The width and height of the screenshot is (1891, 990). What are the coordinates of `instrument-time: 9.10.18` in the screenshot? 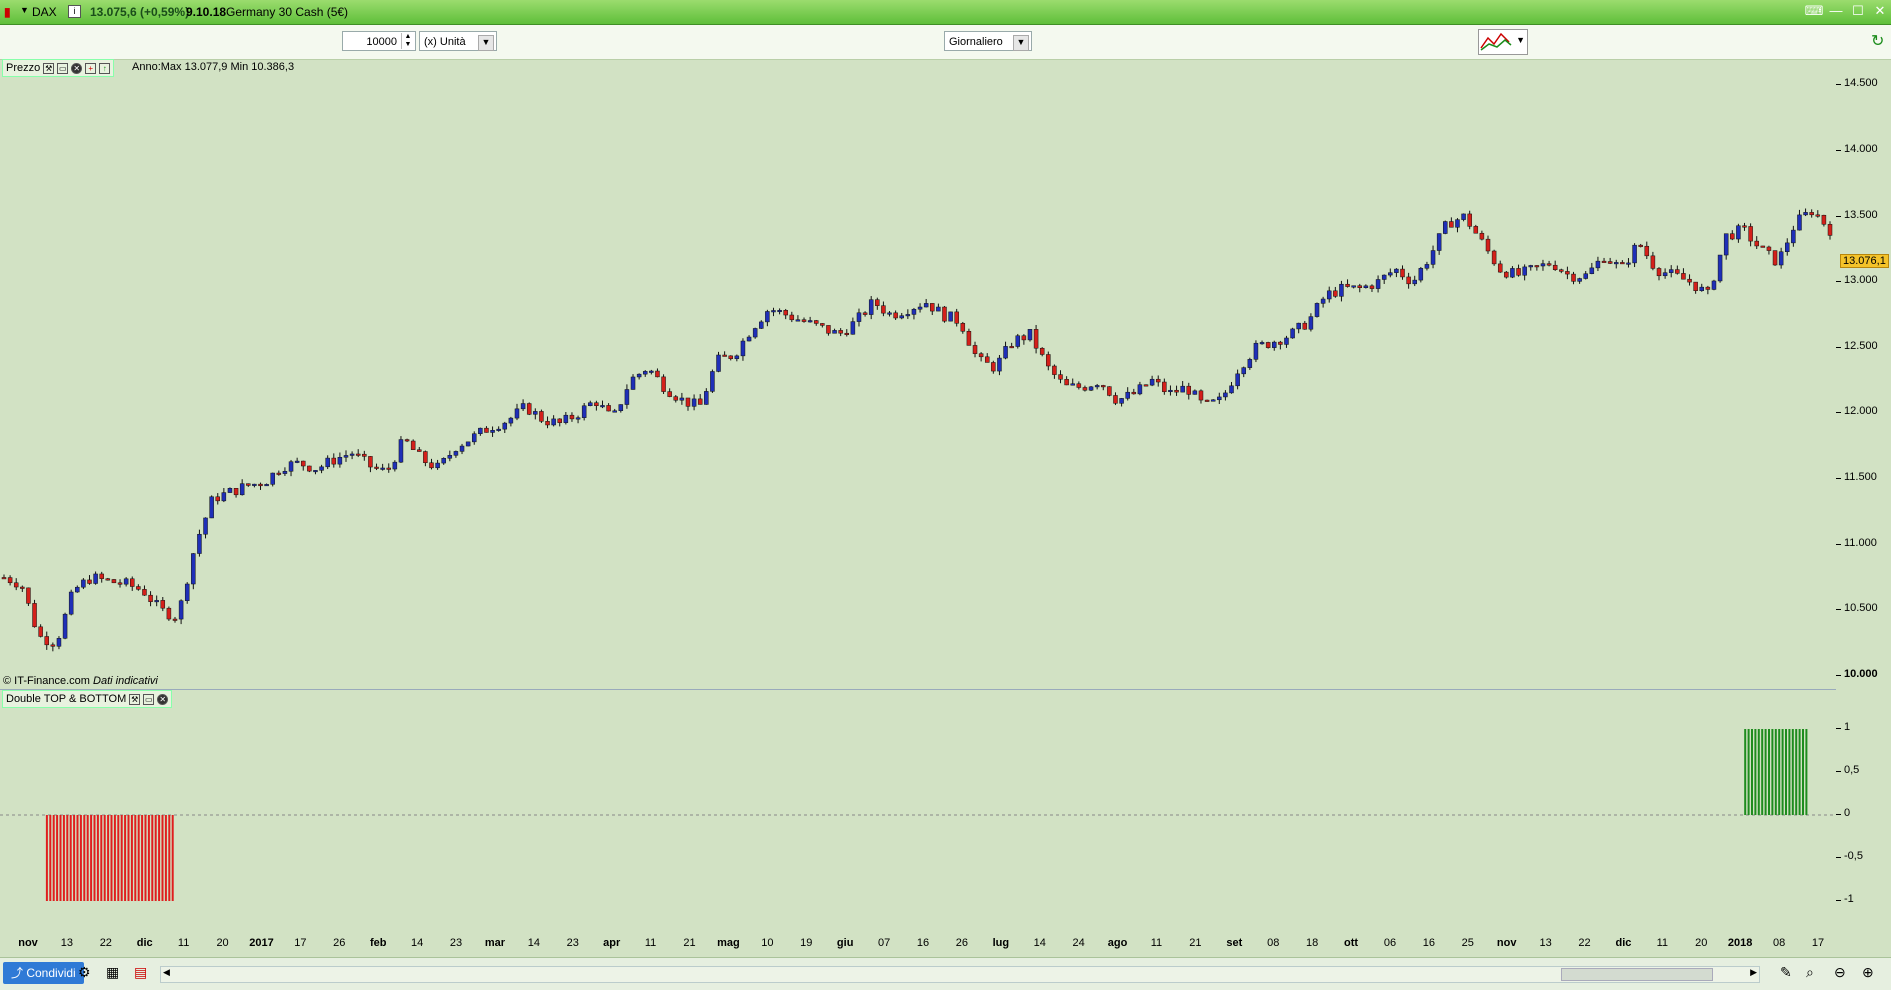 It's located at (206, 12).